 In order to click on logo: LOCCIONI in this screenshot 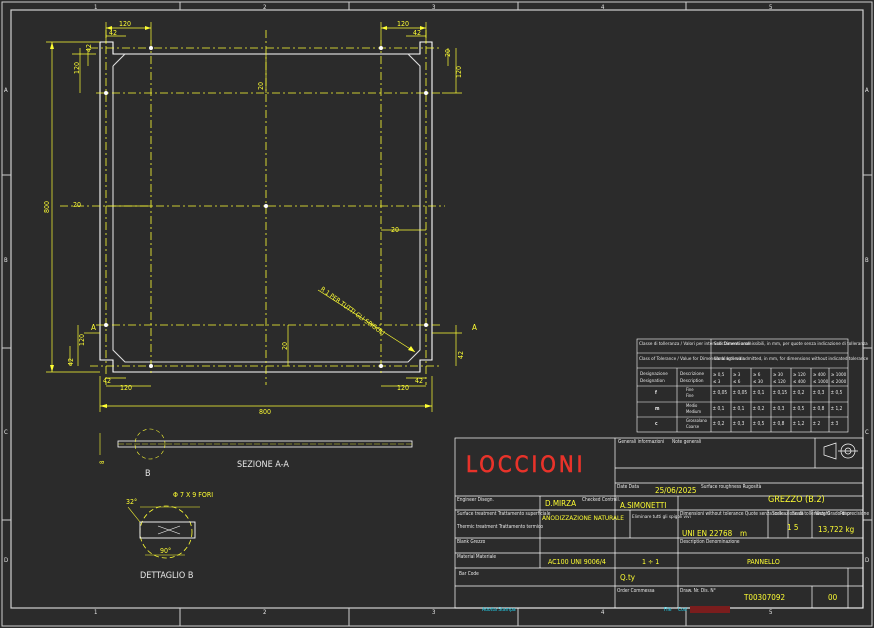, I will do `click(524, 466)`.